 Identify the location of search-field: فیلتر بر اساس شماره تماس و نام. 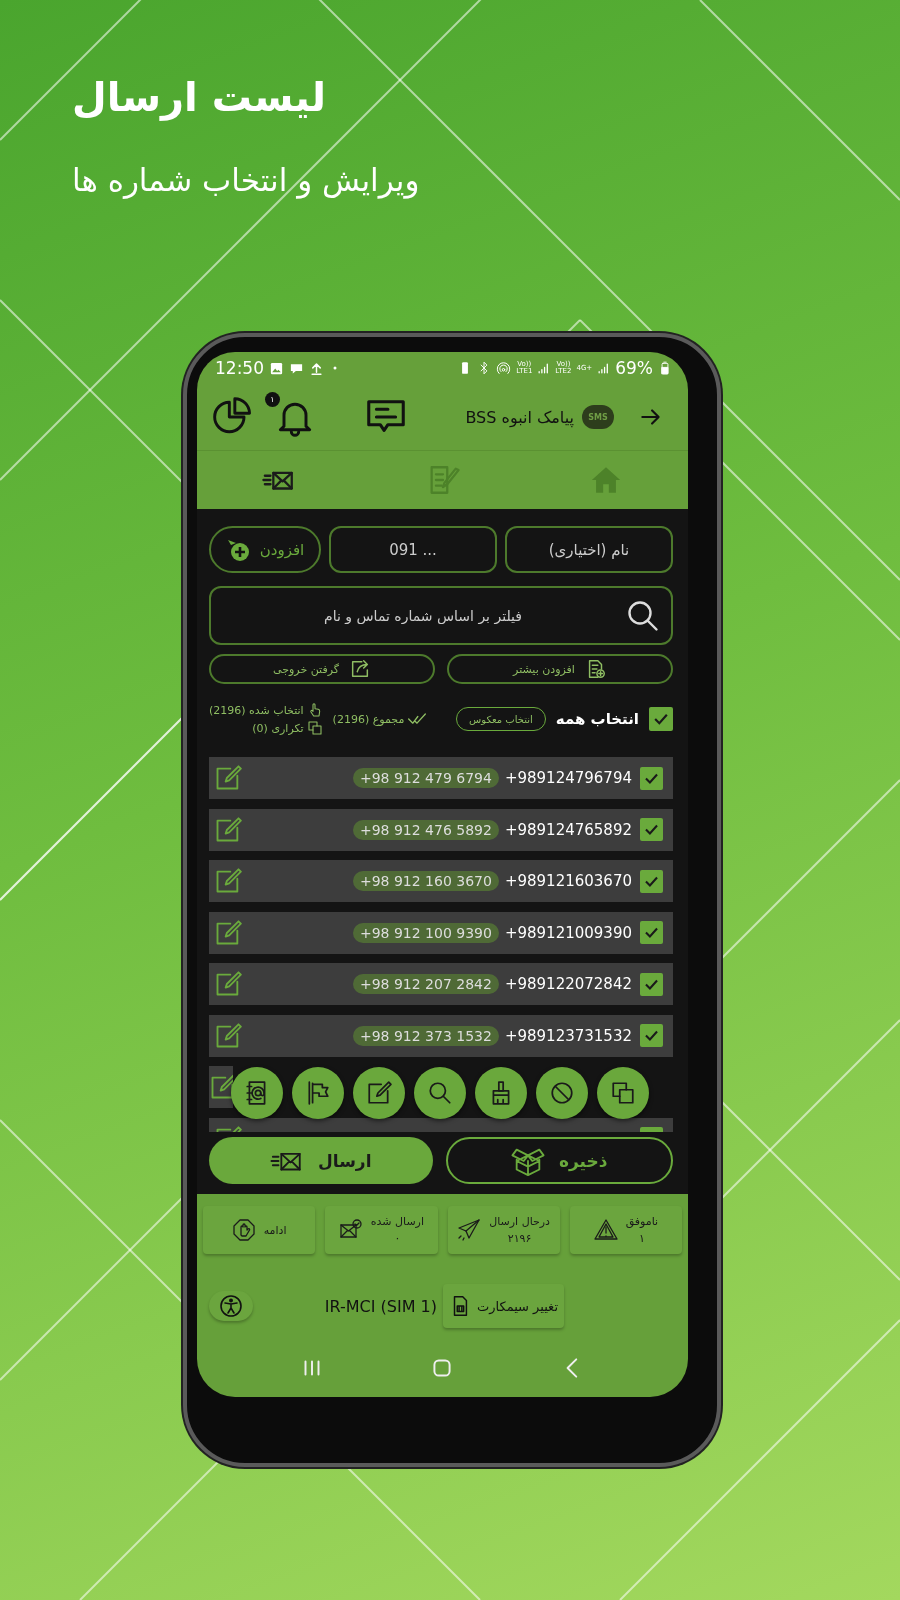
(441, 615).